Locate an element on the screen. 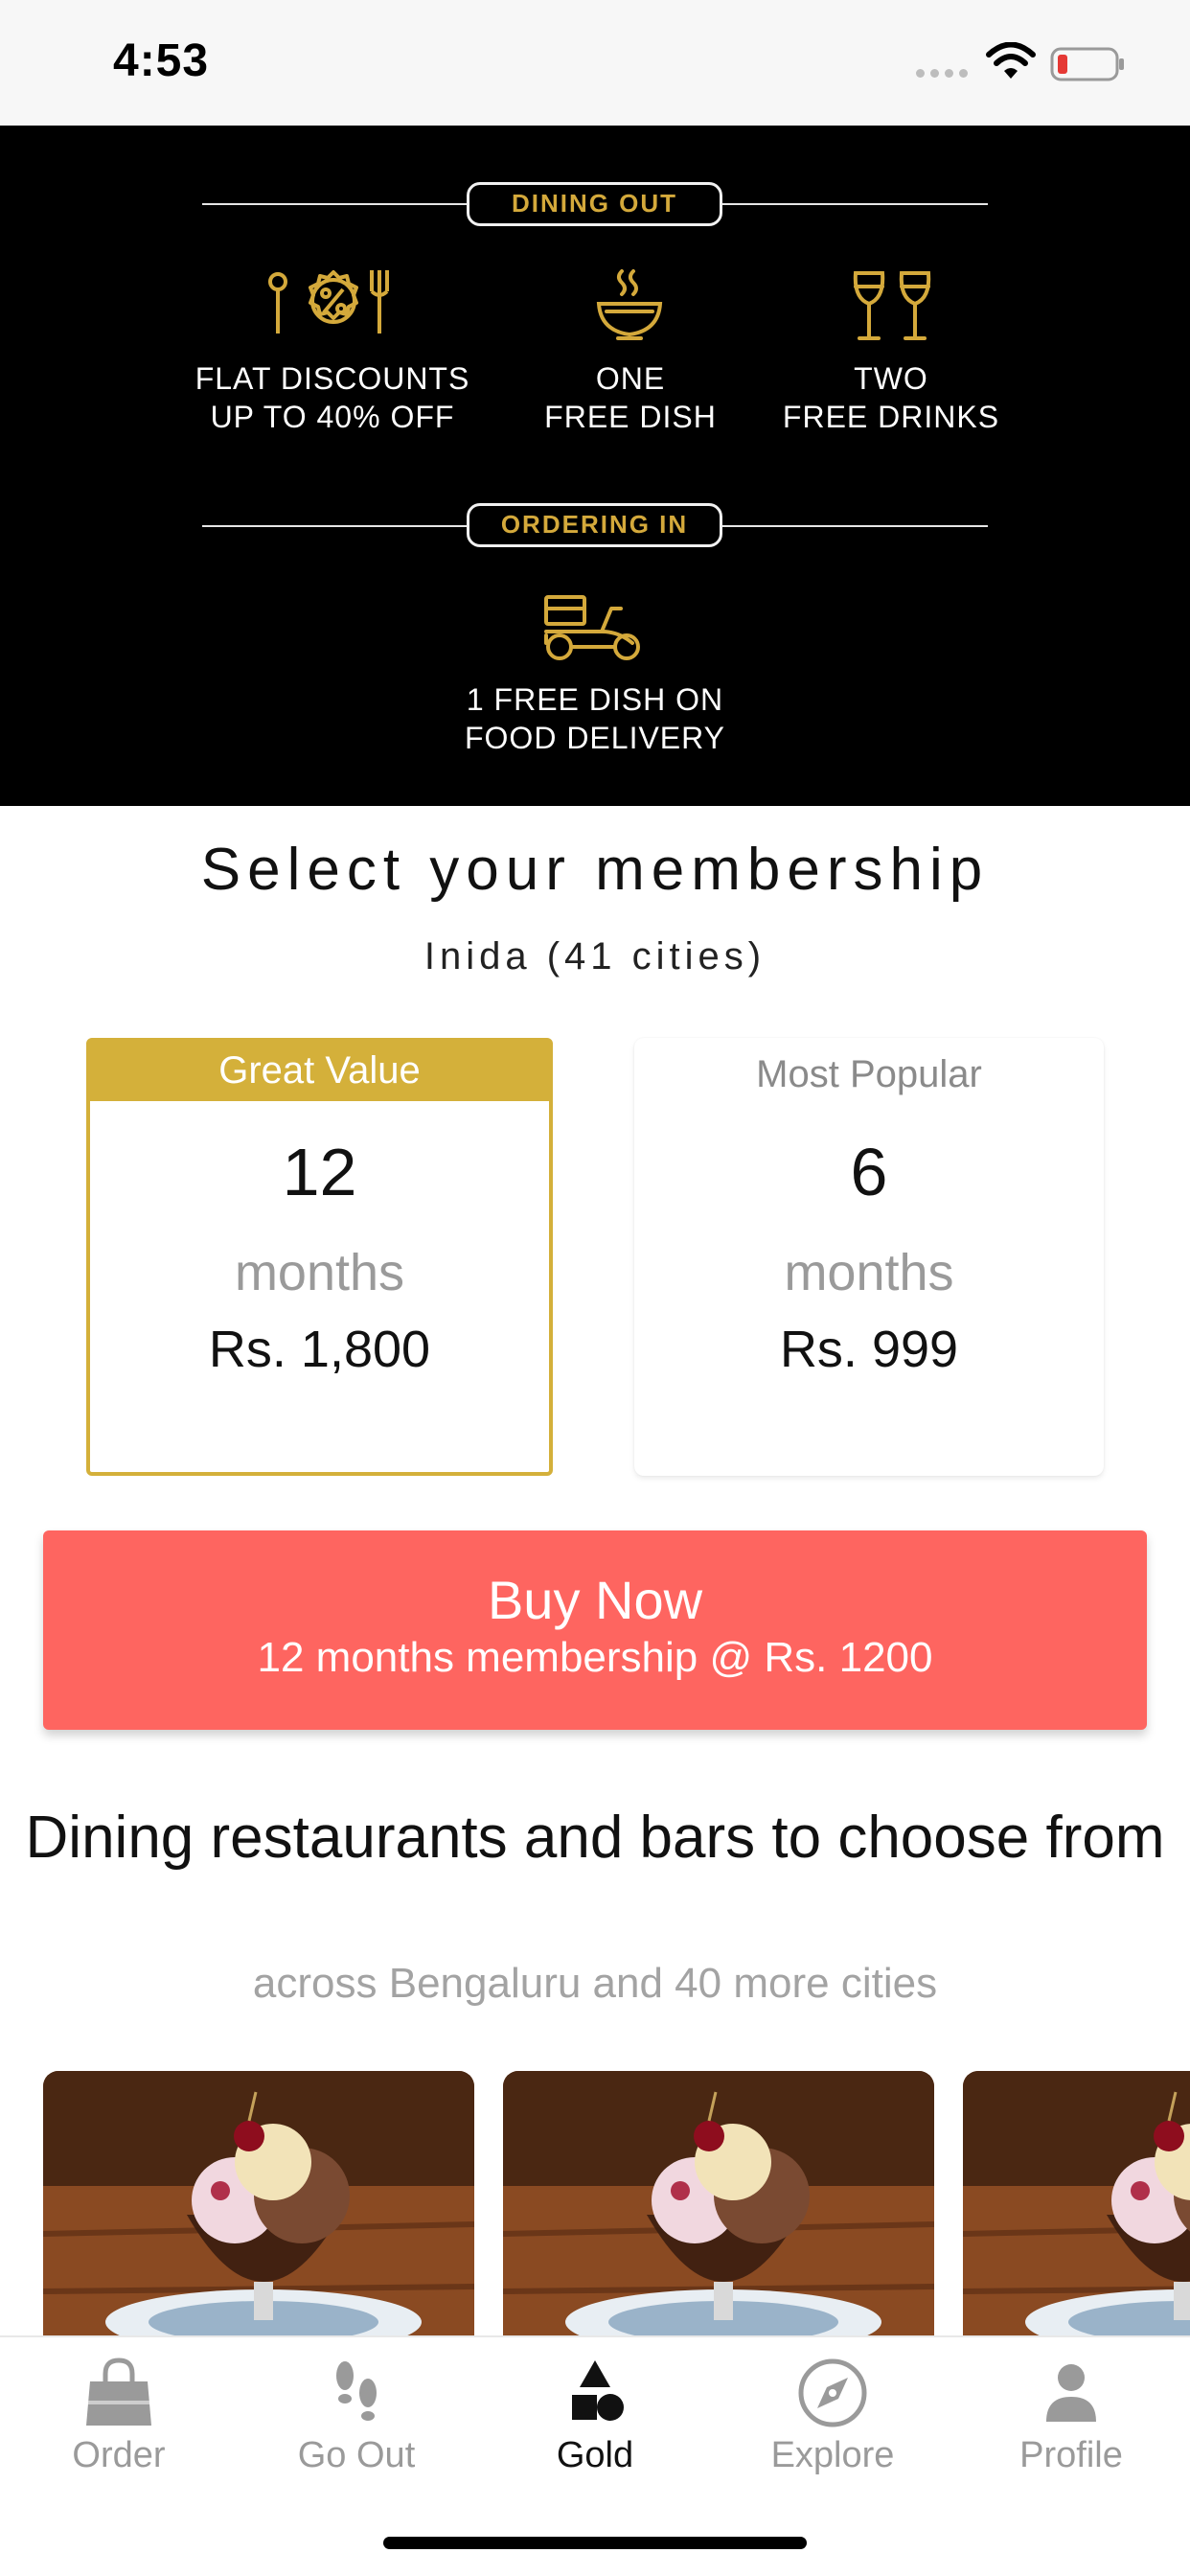 The width and height of the screenshot is (1190, 2576). dining-out-label: DINING OUT is located at coordinates (594, 204).